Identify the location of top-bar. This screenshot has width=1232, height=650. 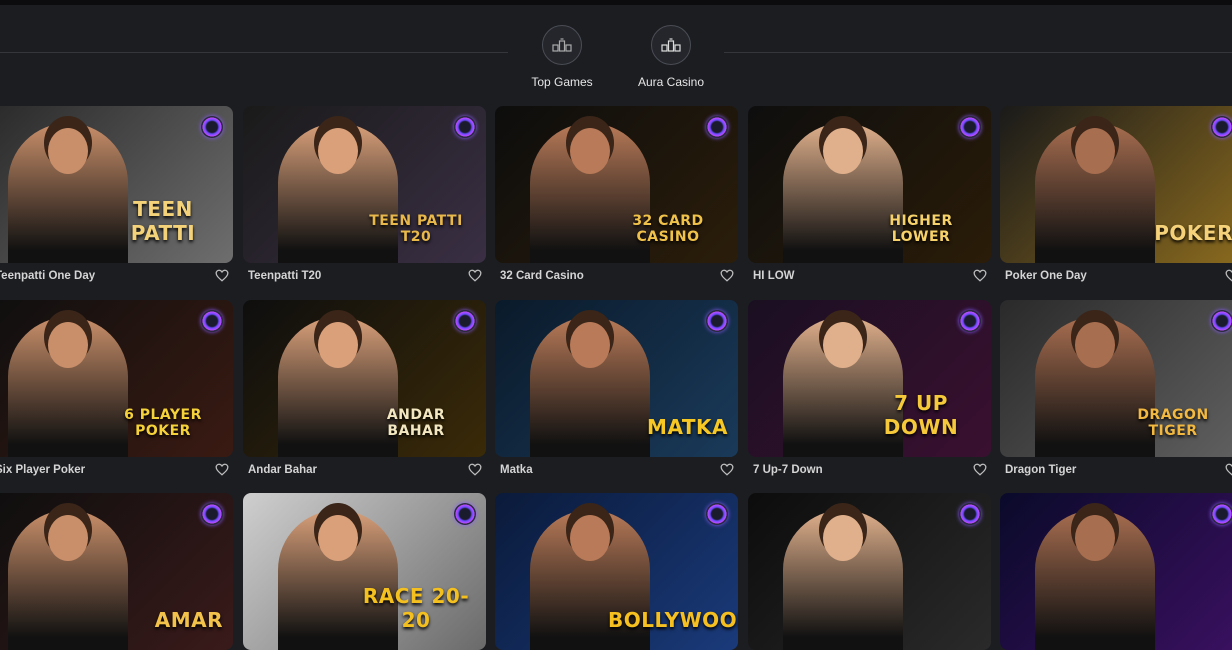
(616, 2).